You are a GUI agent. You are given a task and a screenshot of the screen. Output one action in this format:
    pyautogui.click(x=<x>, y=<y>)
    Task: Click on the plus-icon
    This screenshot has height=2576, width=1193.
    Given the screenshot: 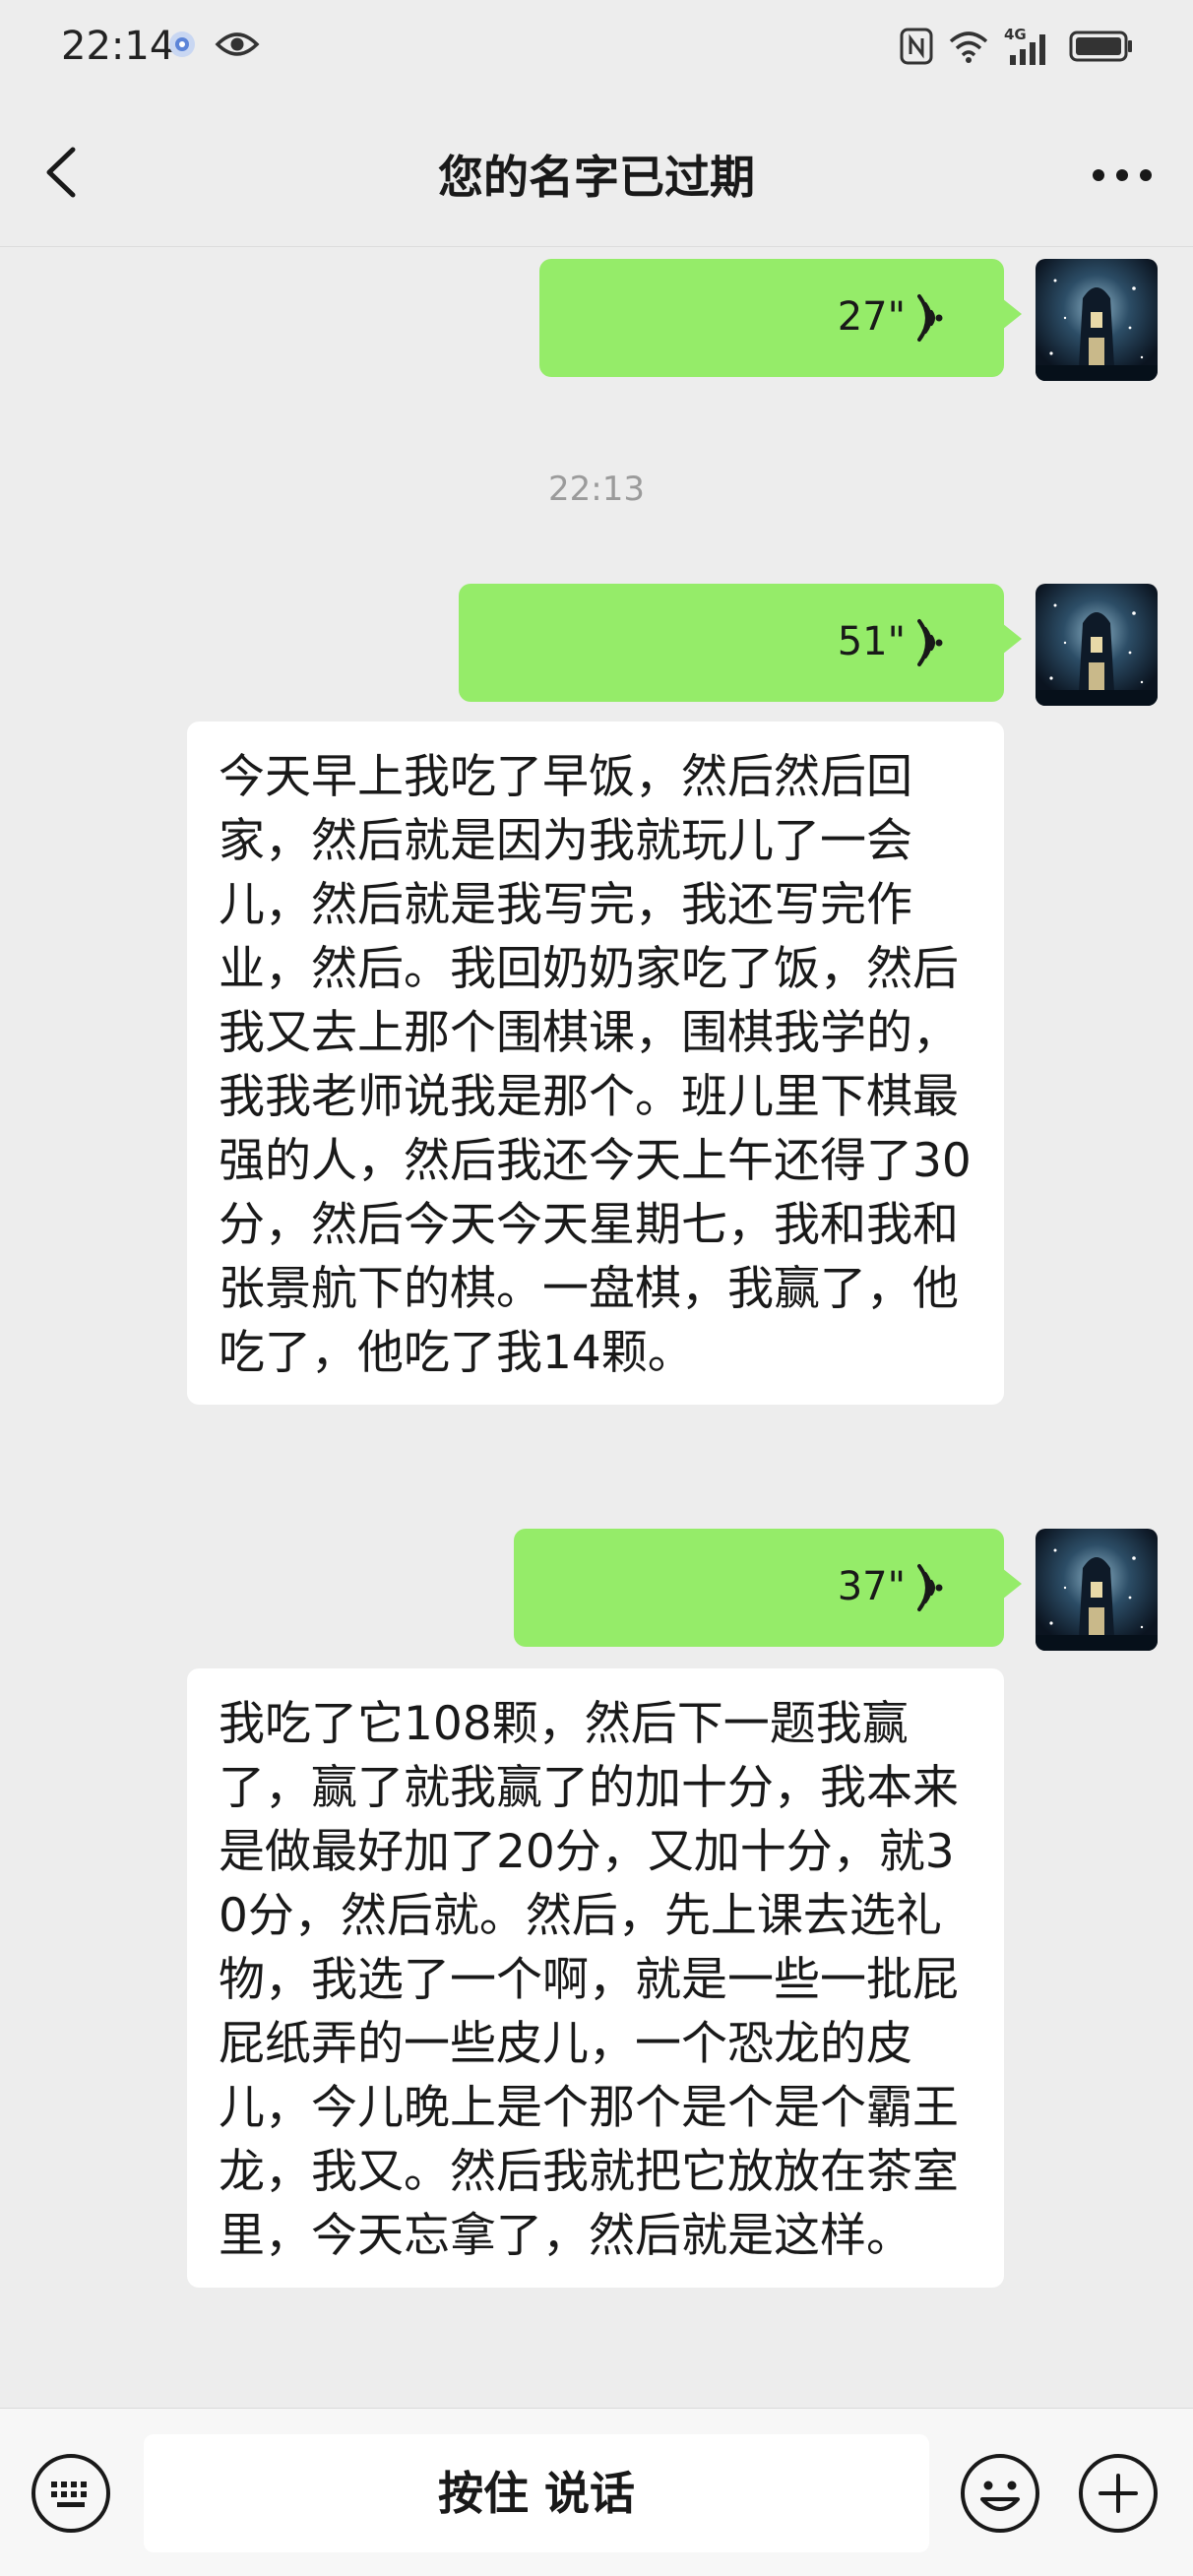 What is the action you would take?
    pyautogui.click(x=1118, y=2493)
    